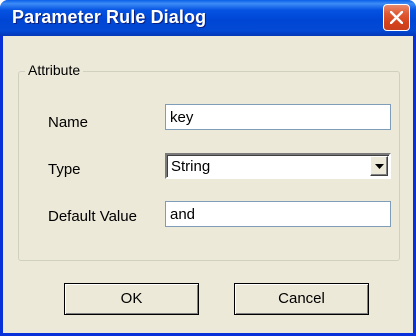  I want to click on title-bar: Parameter Rule Dialog, so click(208, 18).